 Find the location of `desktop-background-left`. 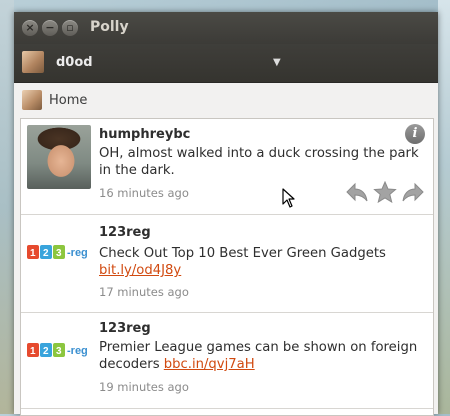

desktop-background-left is located at coordinates (7, 207).